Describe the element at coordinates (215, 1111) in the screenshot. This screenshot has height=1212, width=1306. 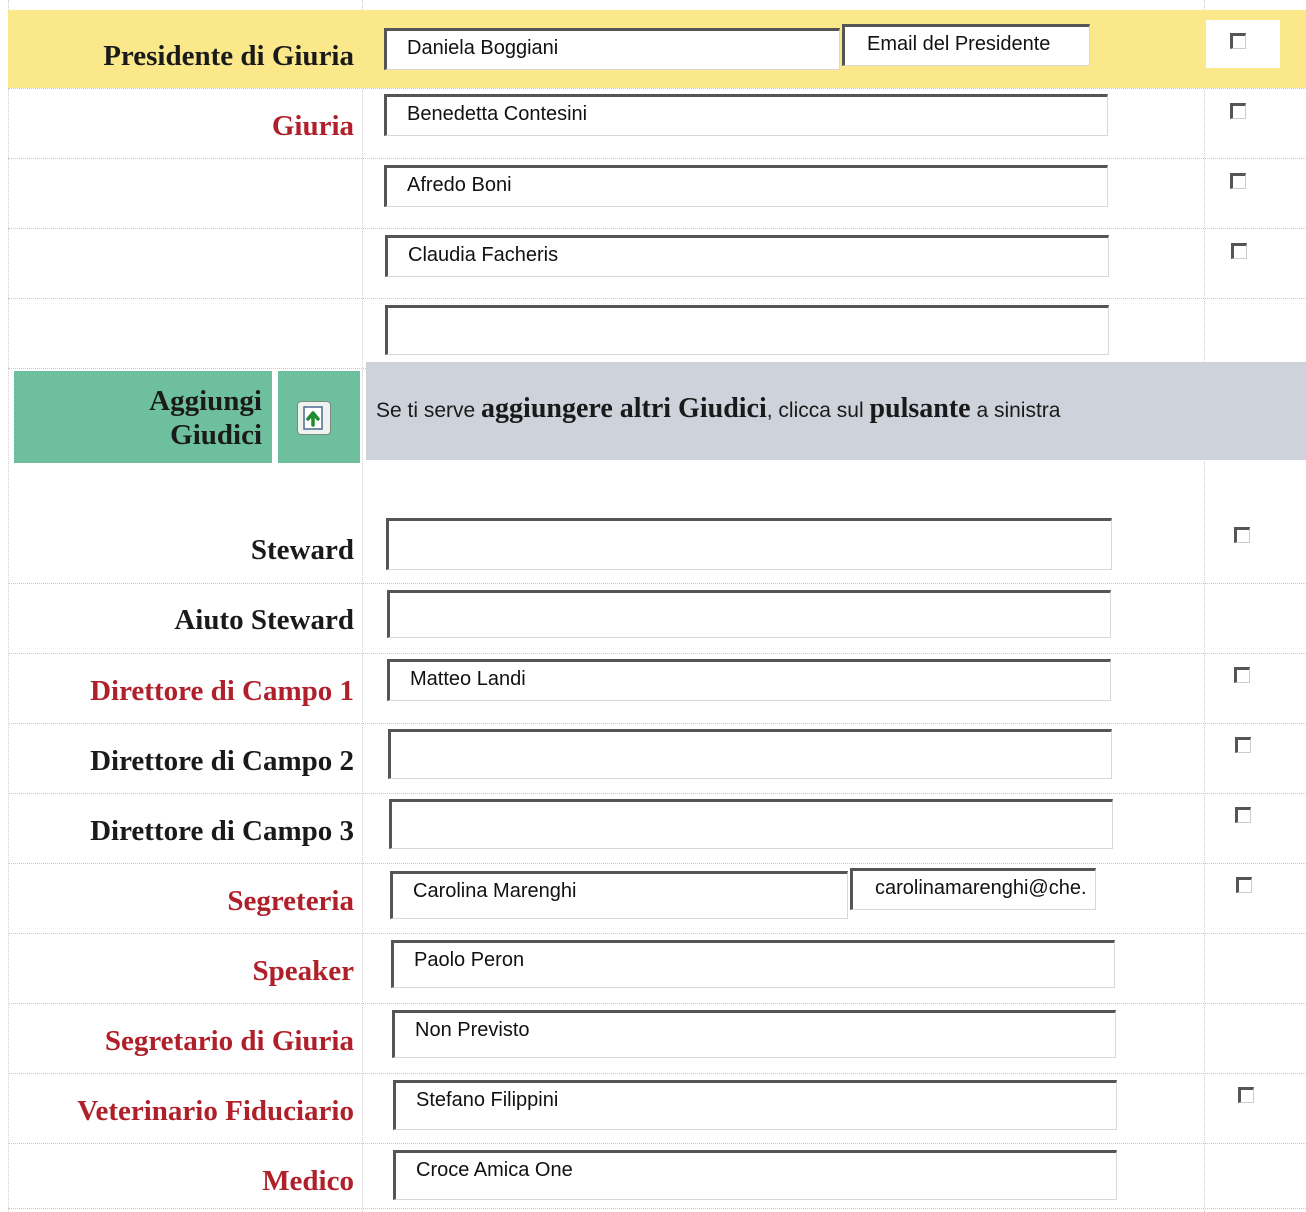
I see `veterinario-label: Veterinario Fiduciario` at that location.